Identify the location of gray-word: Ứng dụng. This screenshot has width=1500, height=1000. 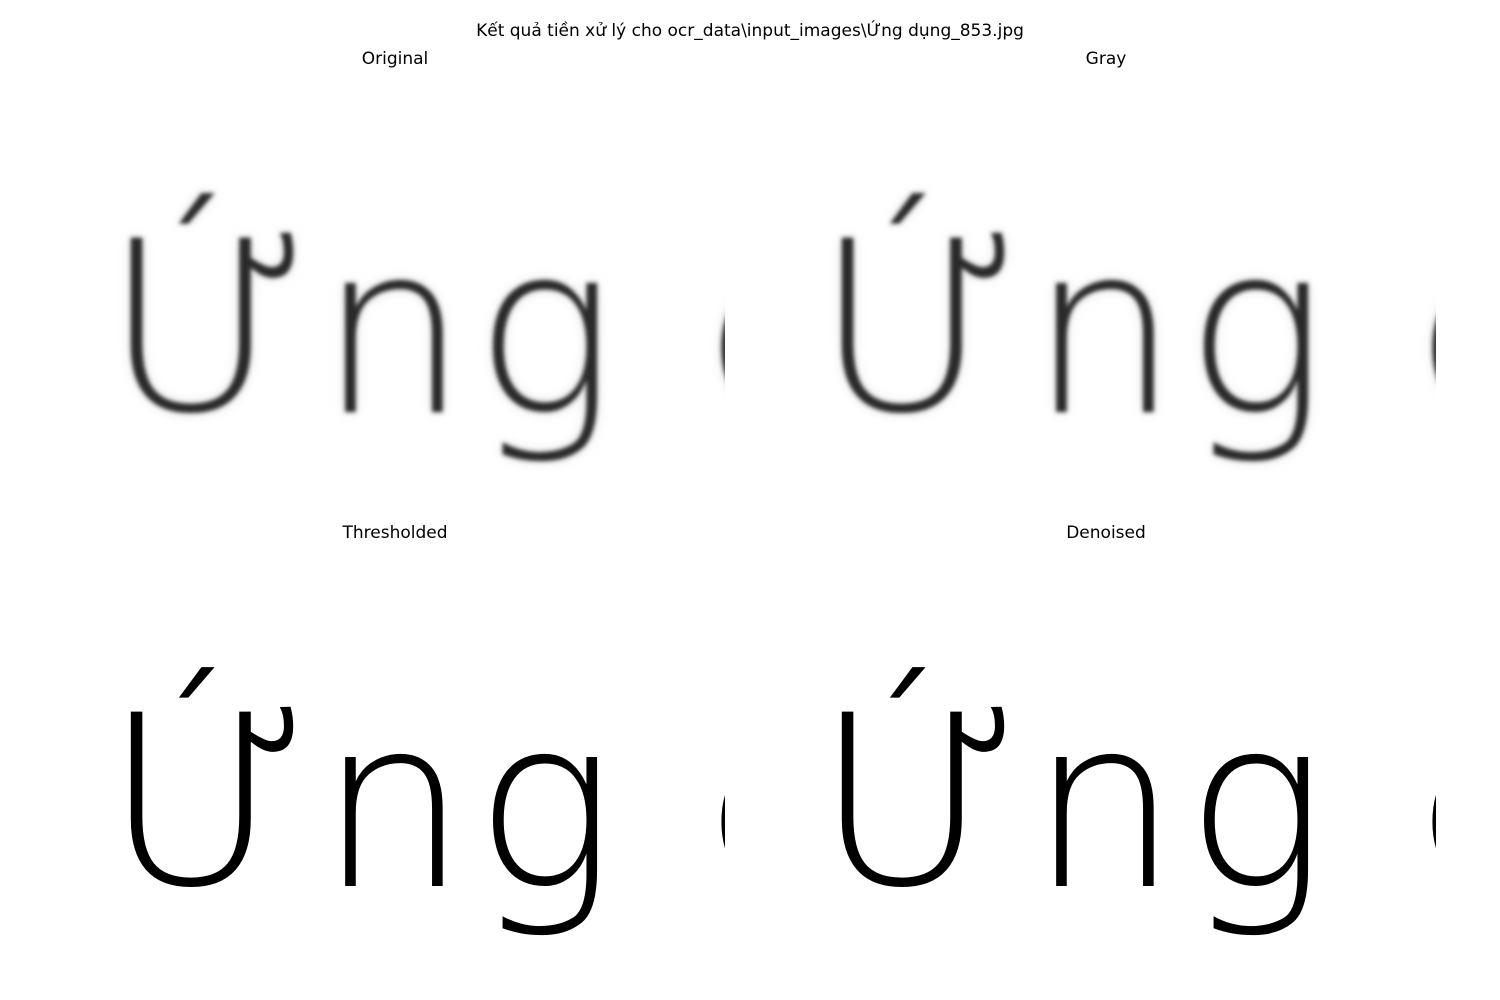
(1126, 330).